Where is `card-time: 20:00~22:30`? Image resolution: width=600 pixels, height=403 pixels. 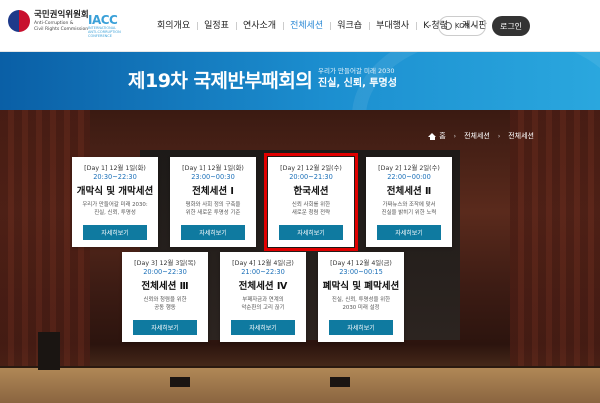 card-time: 20:00~22:30 is located at coordinates (165, 272).